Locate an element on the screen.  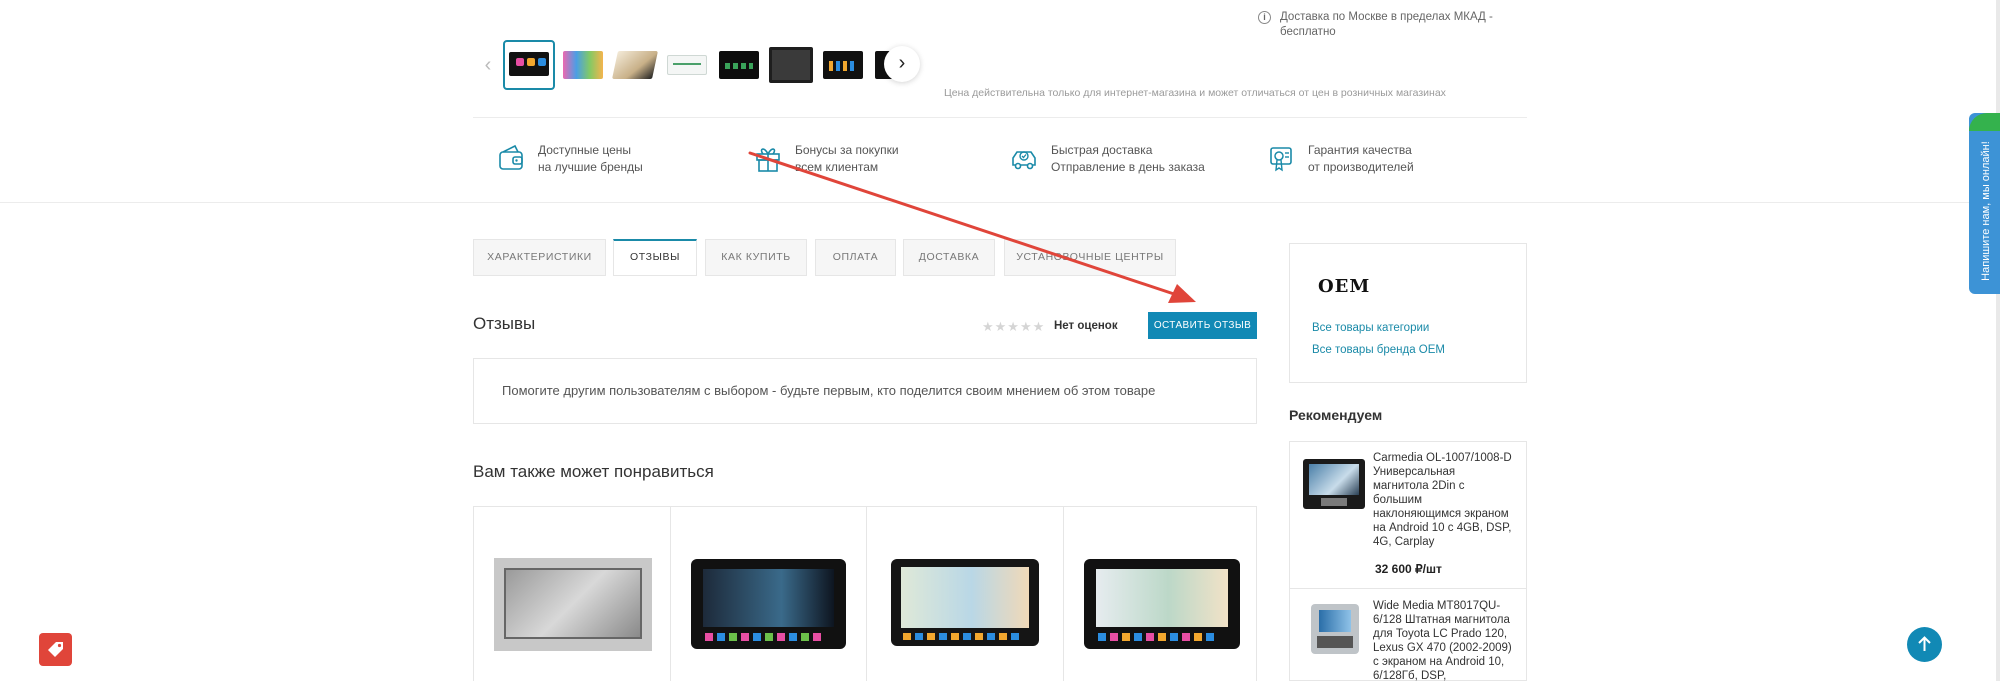
brand-box is located at coordinates (1408, 313).